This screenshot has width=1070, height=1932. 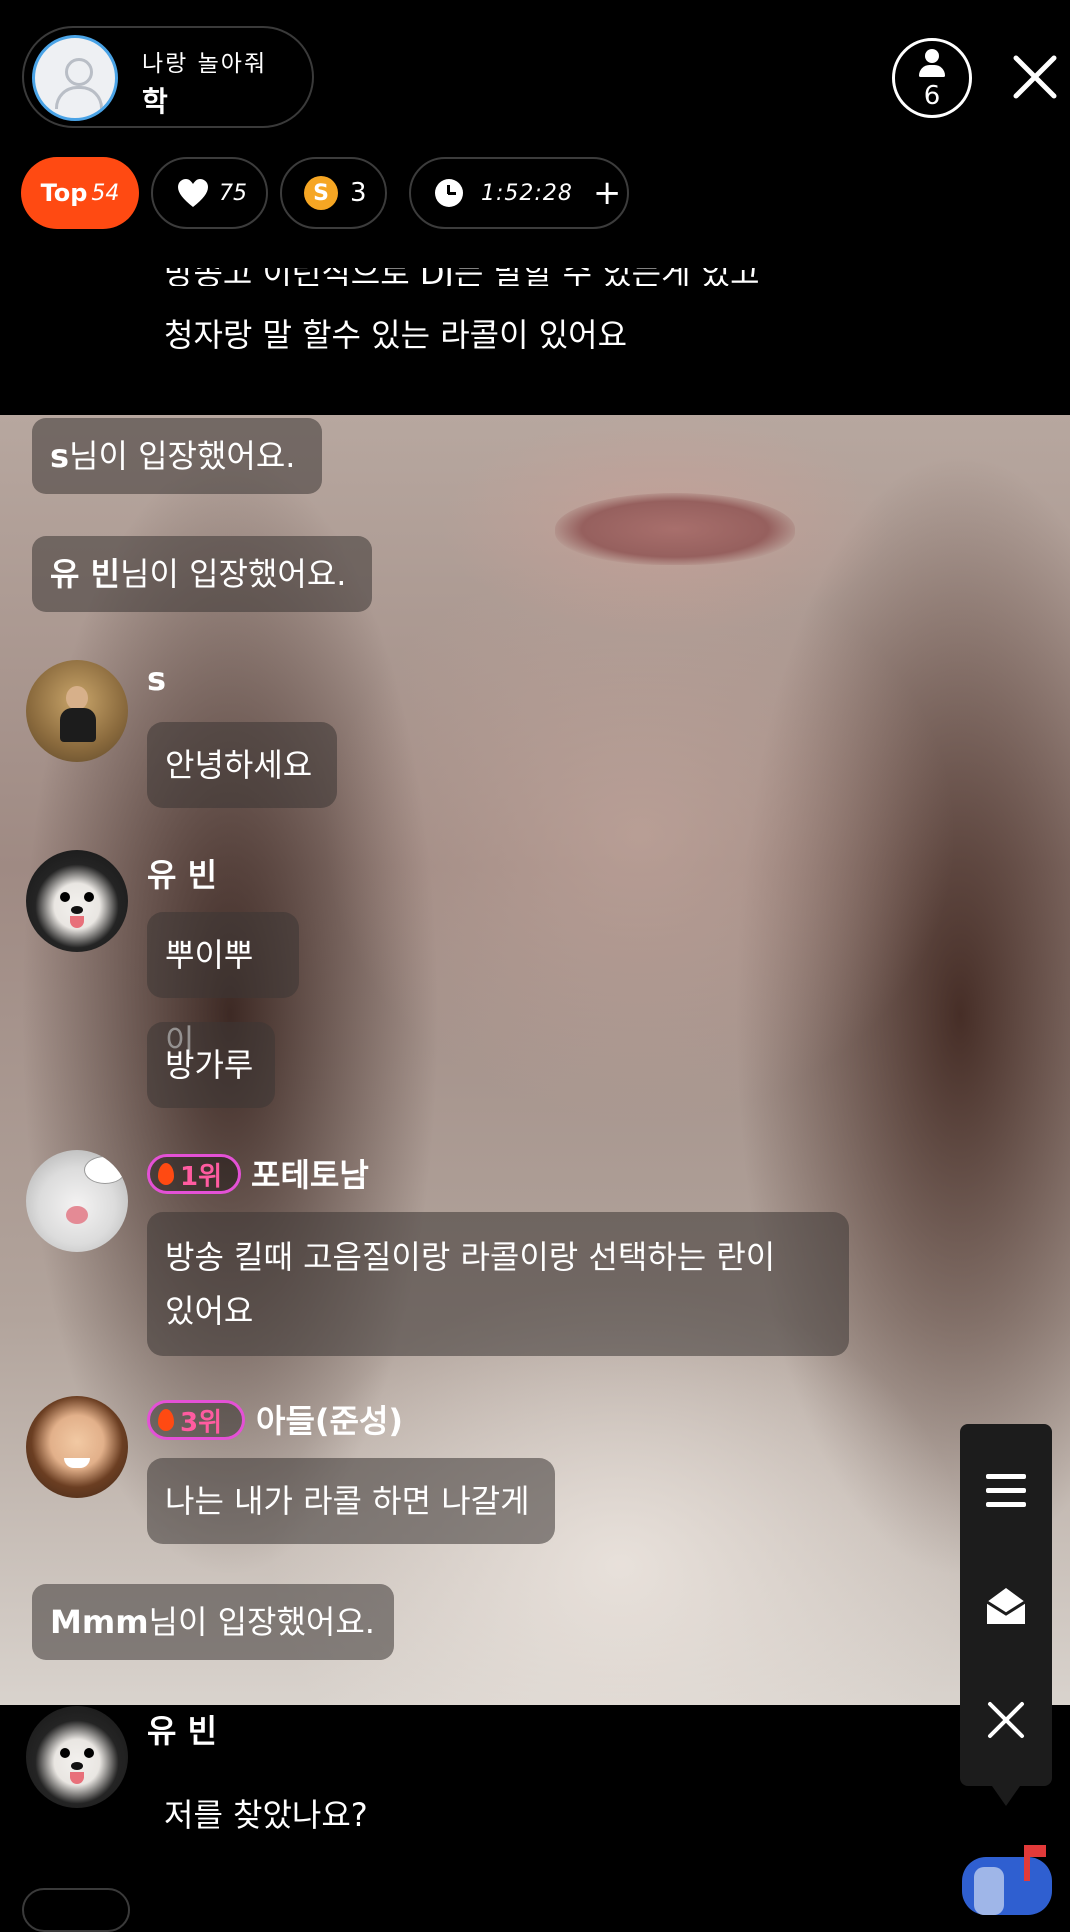 I want to click on chat-username: s, so click(x=156, y=679).